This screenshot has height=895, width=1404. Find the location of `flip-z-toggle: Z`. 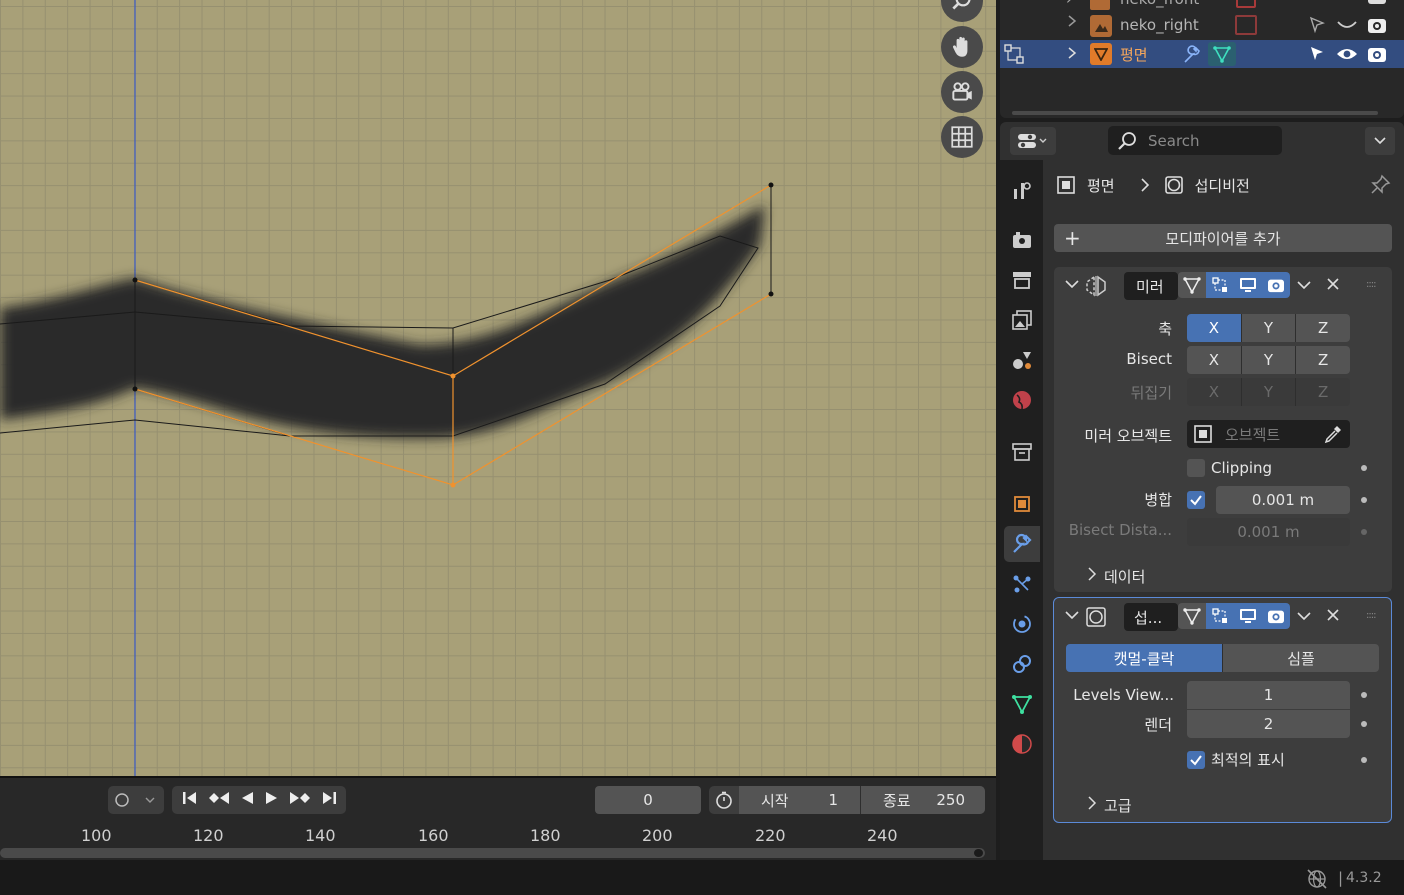

flip-z-toggle: Z is located at coordinates (1323, 392).